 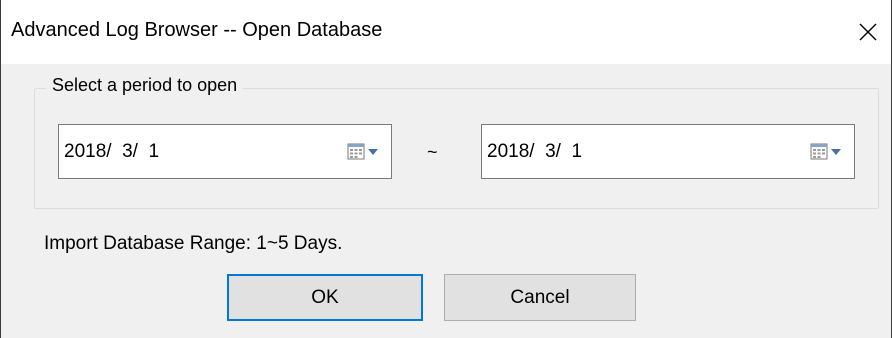 What do you see at coordinates (197, 30) in the screenshot?
I see `window-title: Advanced Log Browser -- Open Database` at bounding box center [197, 30].